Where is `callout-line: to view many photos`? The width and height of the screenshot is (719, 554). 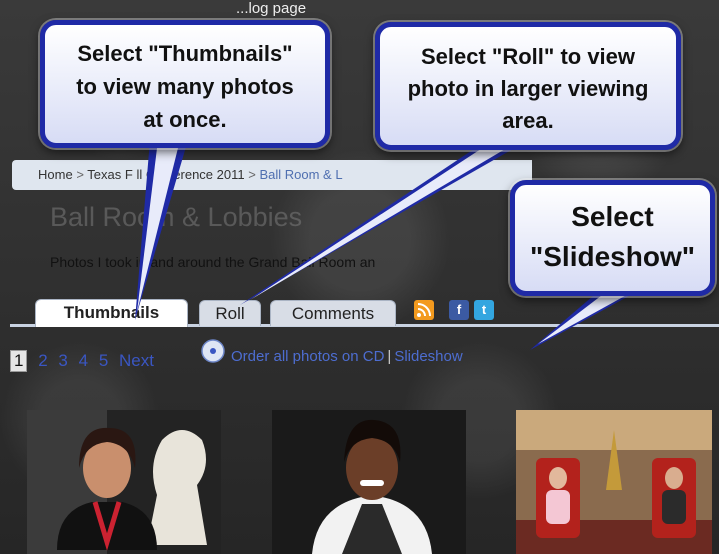
callout-line: to view many photos is located at coordinates (185, 86).